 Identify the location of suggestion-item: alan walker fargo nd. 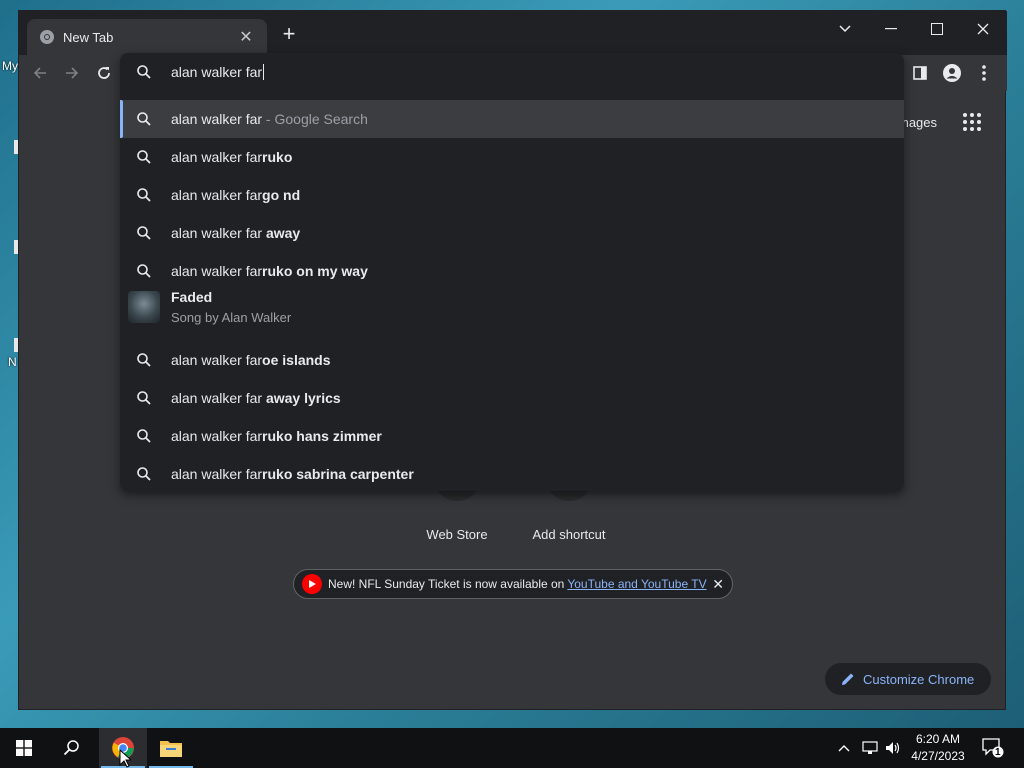
(512, 195).